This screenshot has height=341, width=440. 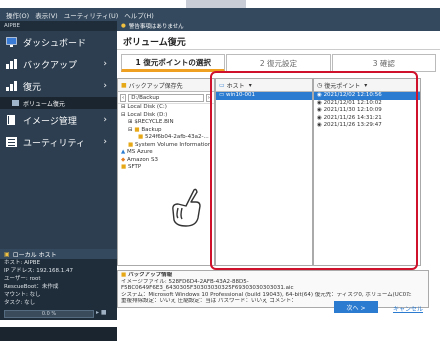 What do you see at coordinates (11, 120) in the screenshot?
I see `book-icon` at bounding box center [11, 120].